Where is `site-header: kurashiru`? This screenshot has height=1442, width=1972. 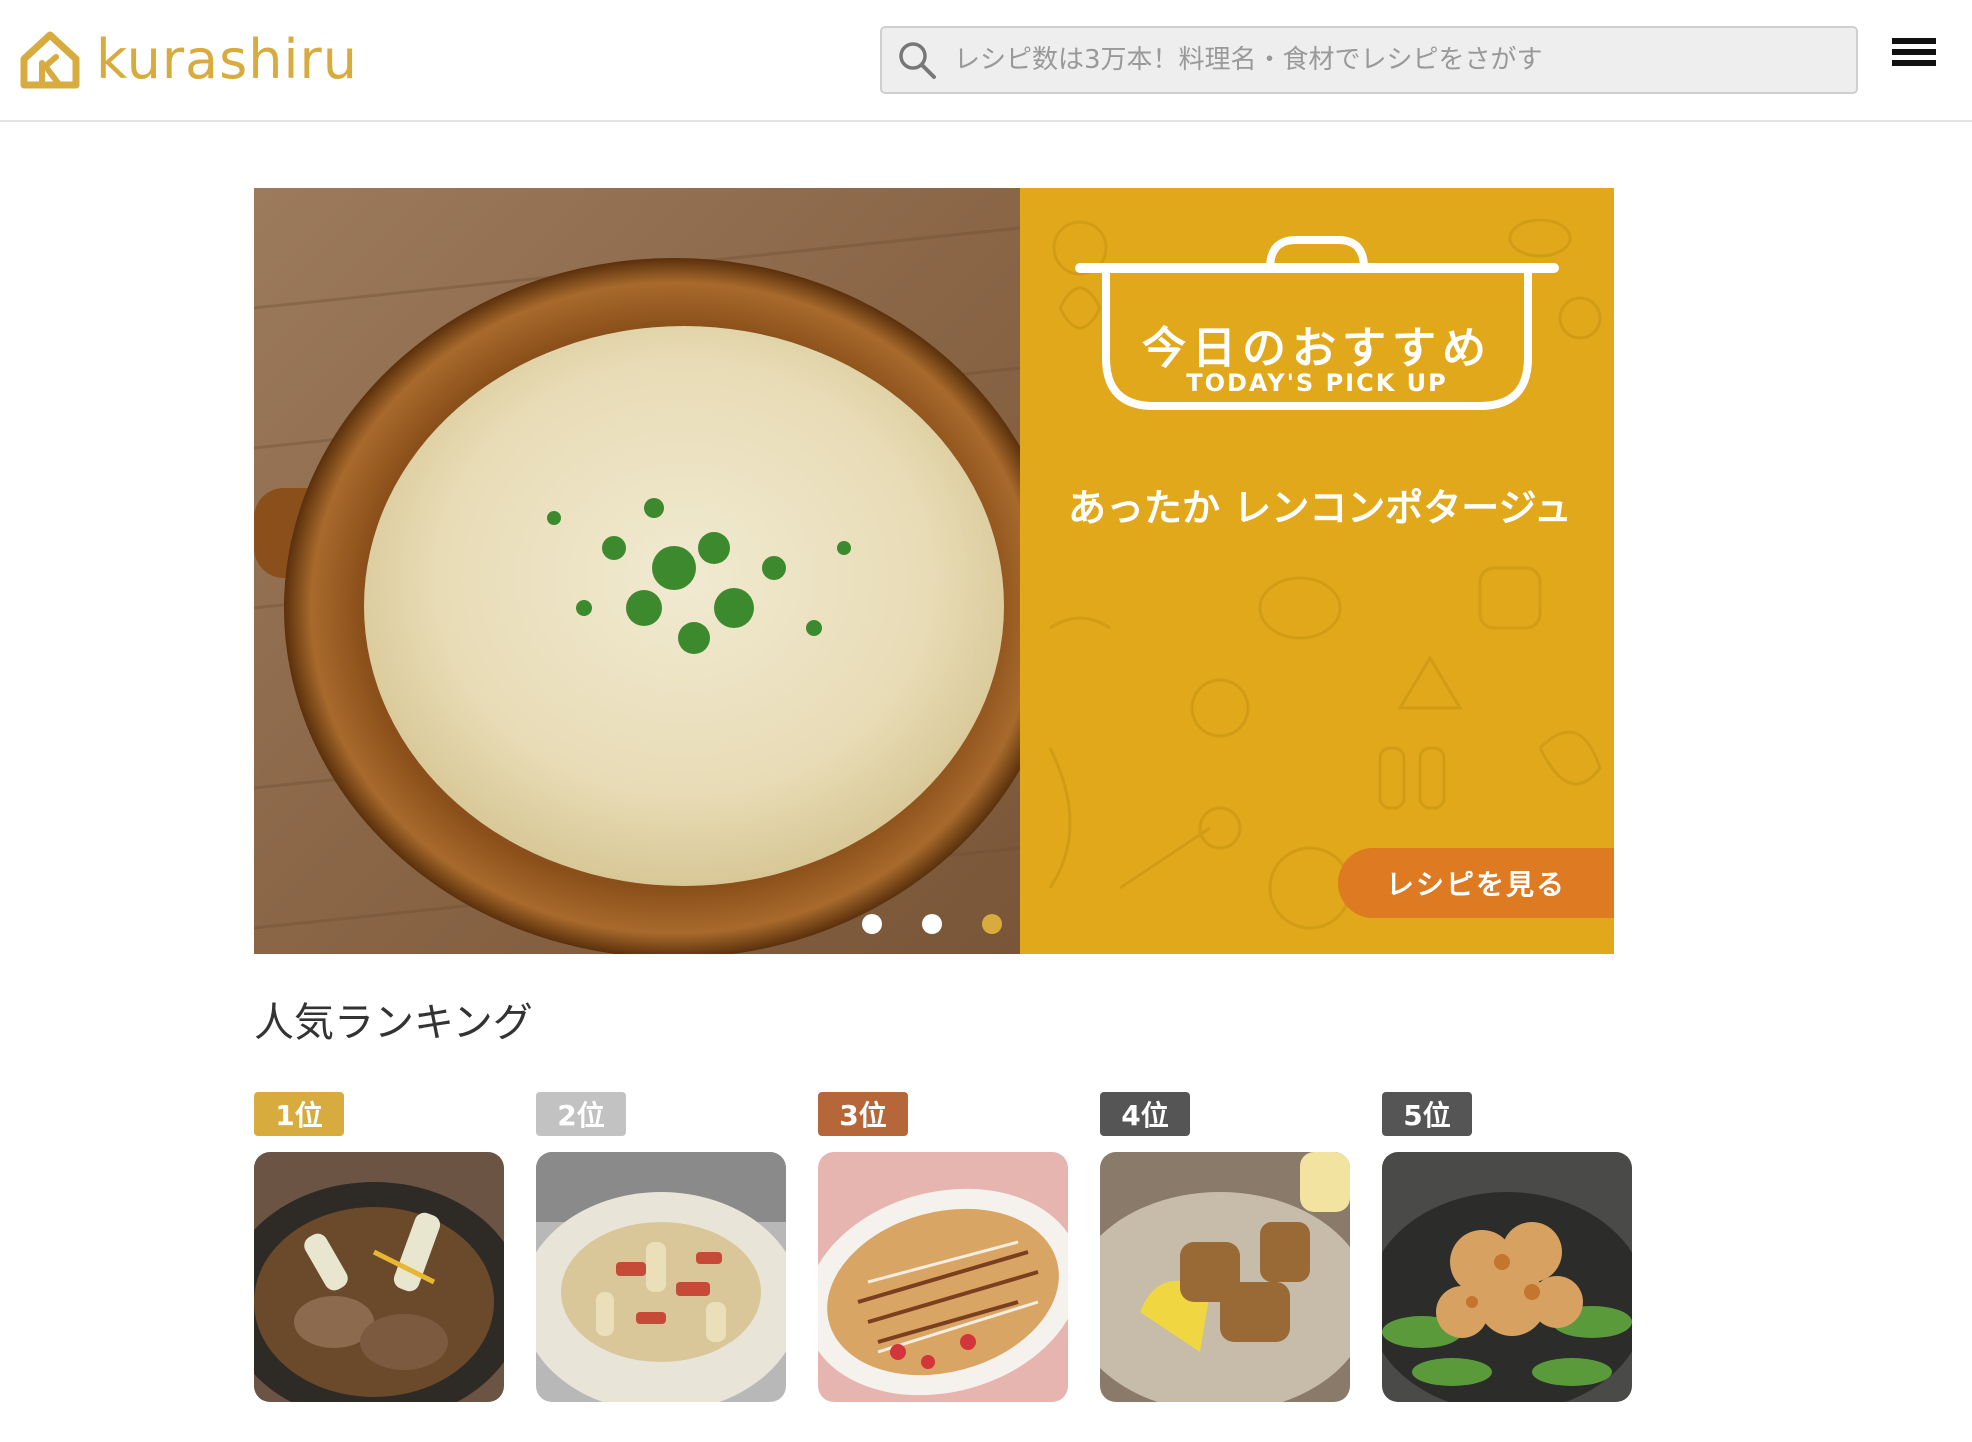
site-header: kurashiru is located at coordinates (986, 61).